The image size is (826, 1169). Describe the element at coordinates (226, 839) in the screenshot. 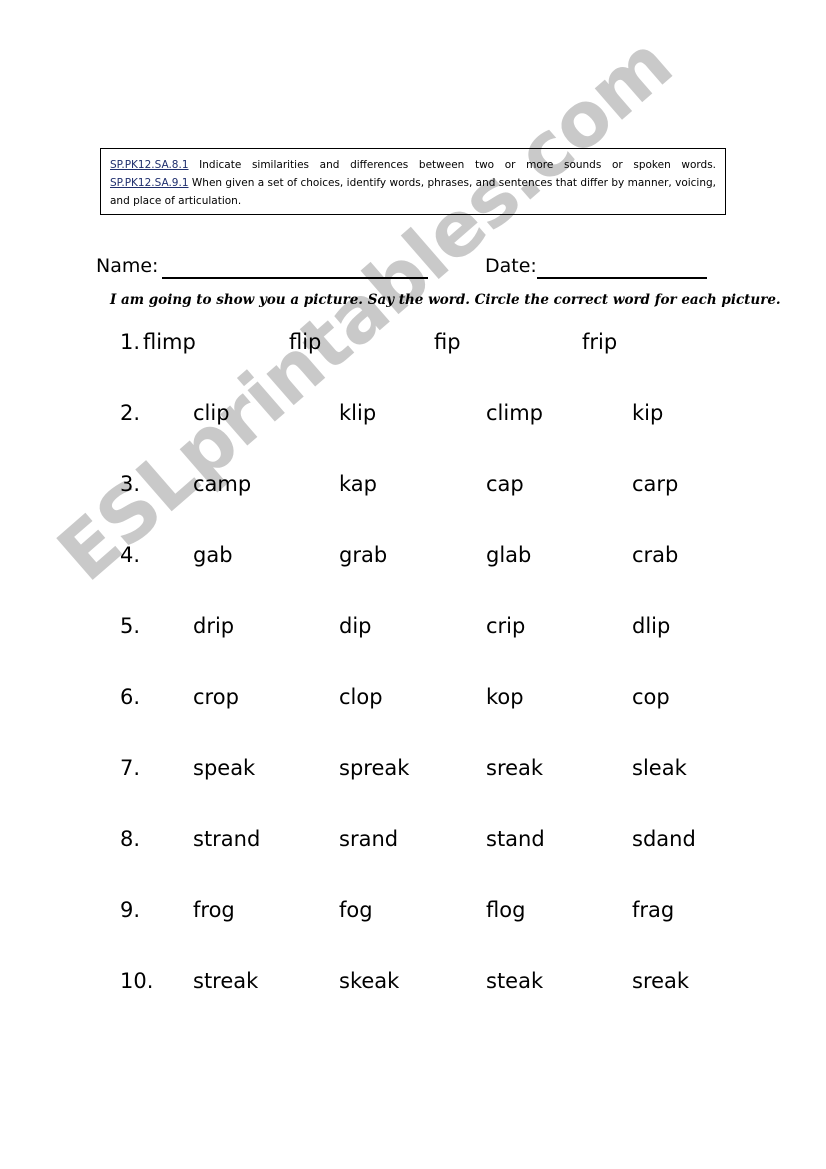

I see `word-option: strand` at that location.